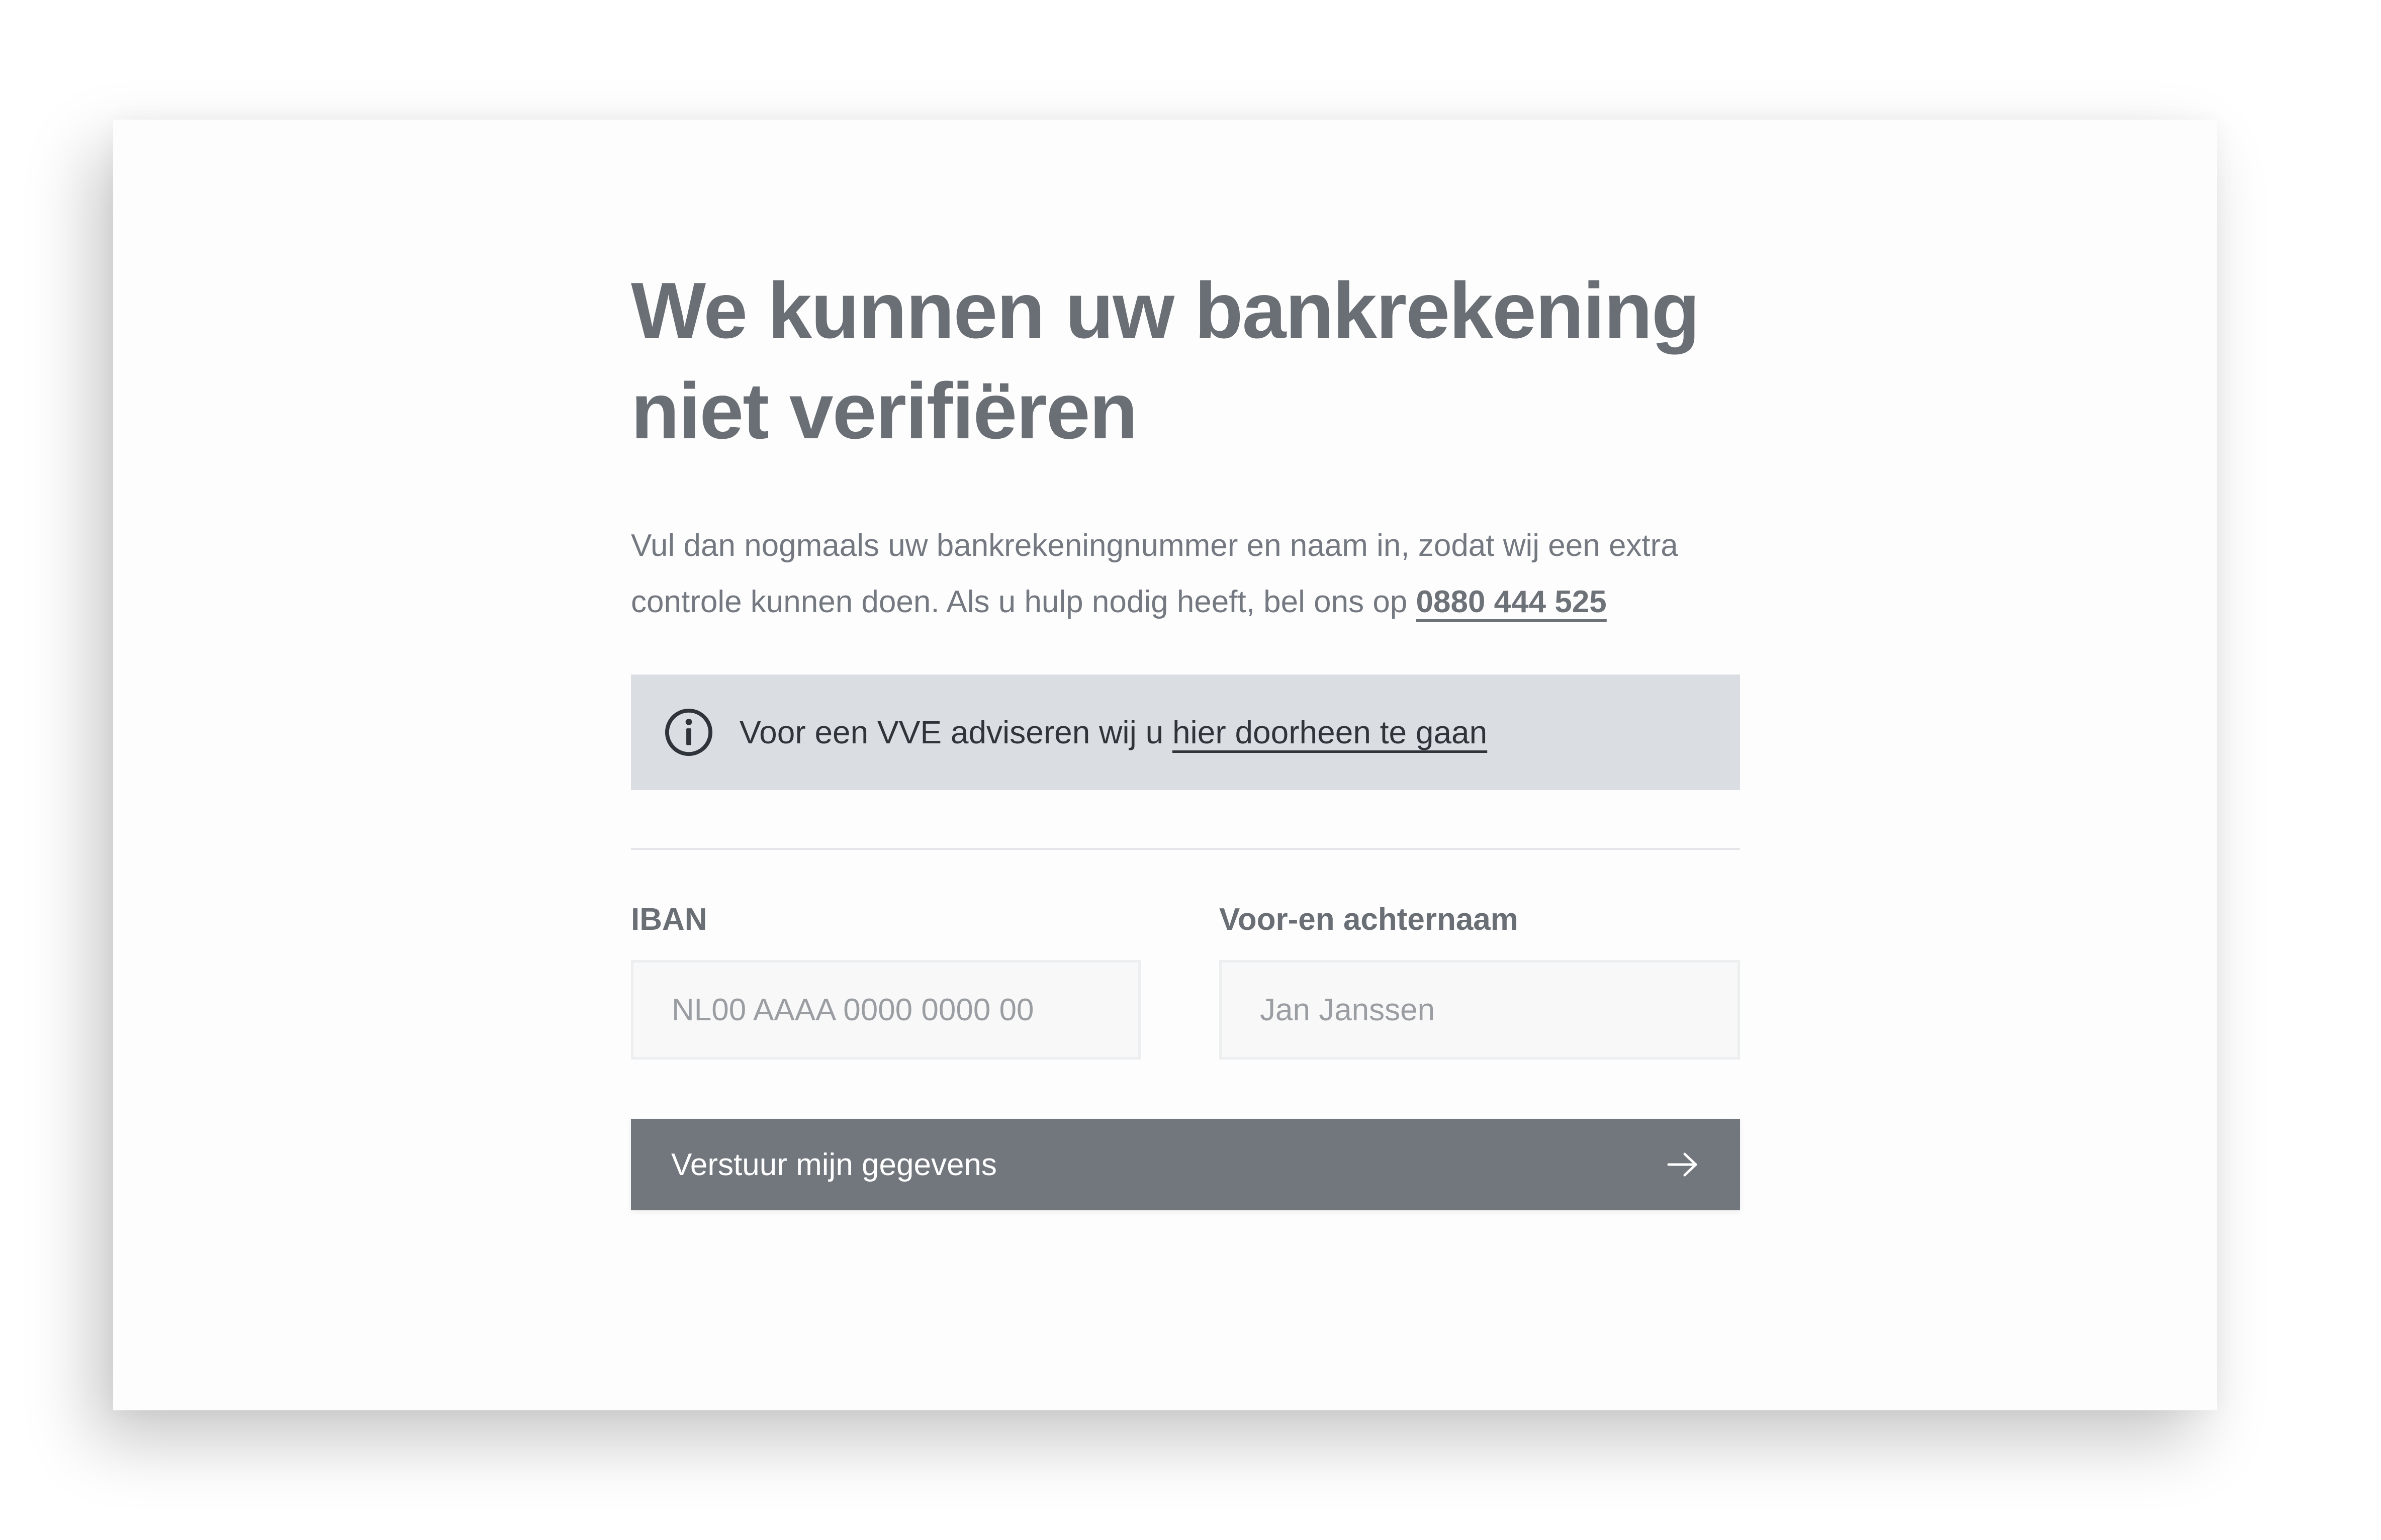  I want to click on iban-label: IBAN, so click(669, 919).